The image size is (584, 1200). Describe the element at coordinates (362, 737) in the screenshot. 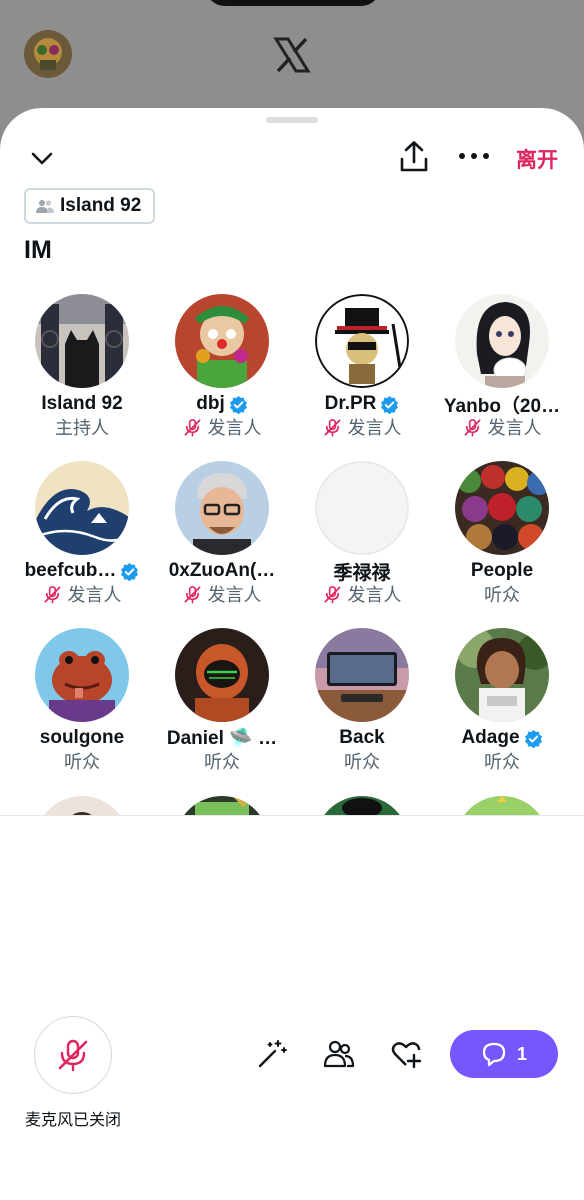

I see `participant-name: Back` at that location.